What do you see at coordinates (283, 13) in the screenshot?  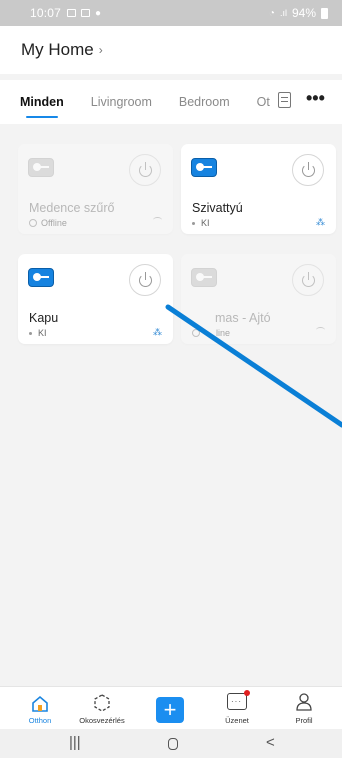 I see `signal-icon: .ıl` at bounding box center [283, 13].